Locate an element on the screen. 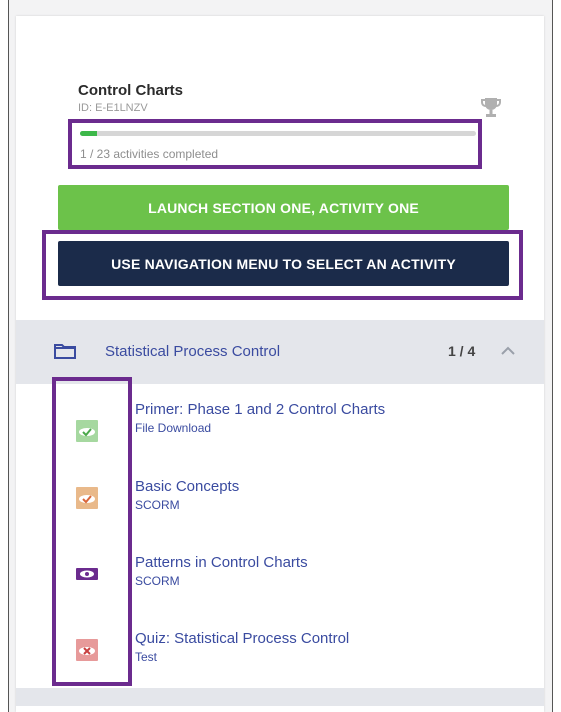  trophy-icon is located at coordinates (491, 107).